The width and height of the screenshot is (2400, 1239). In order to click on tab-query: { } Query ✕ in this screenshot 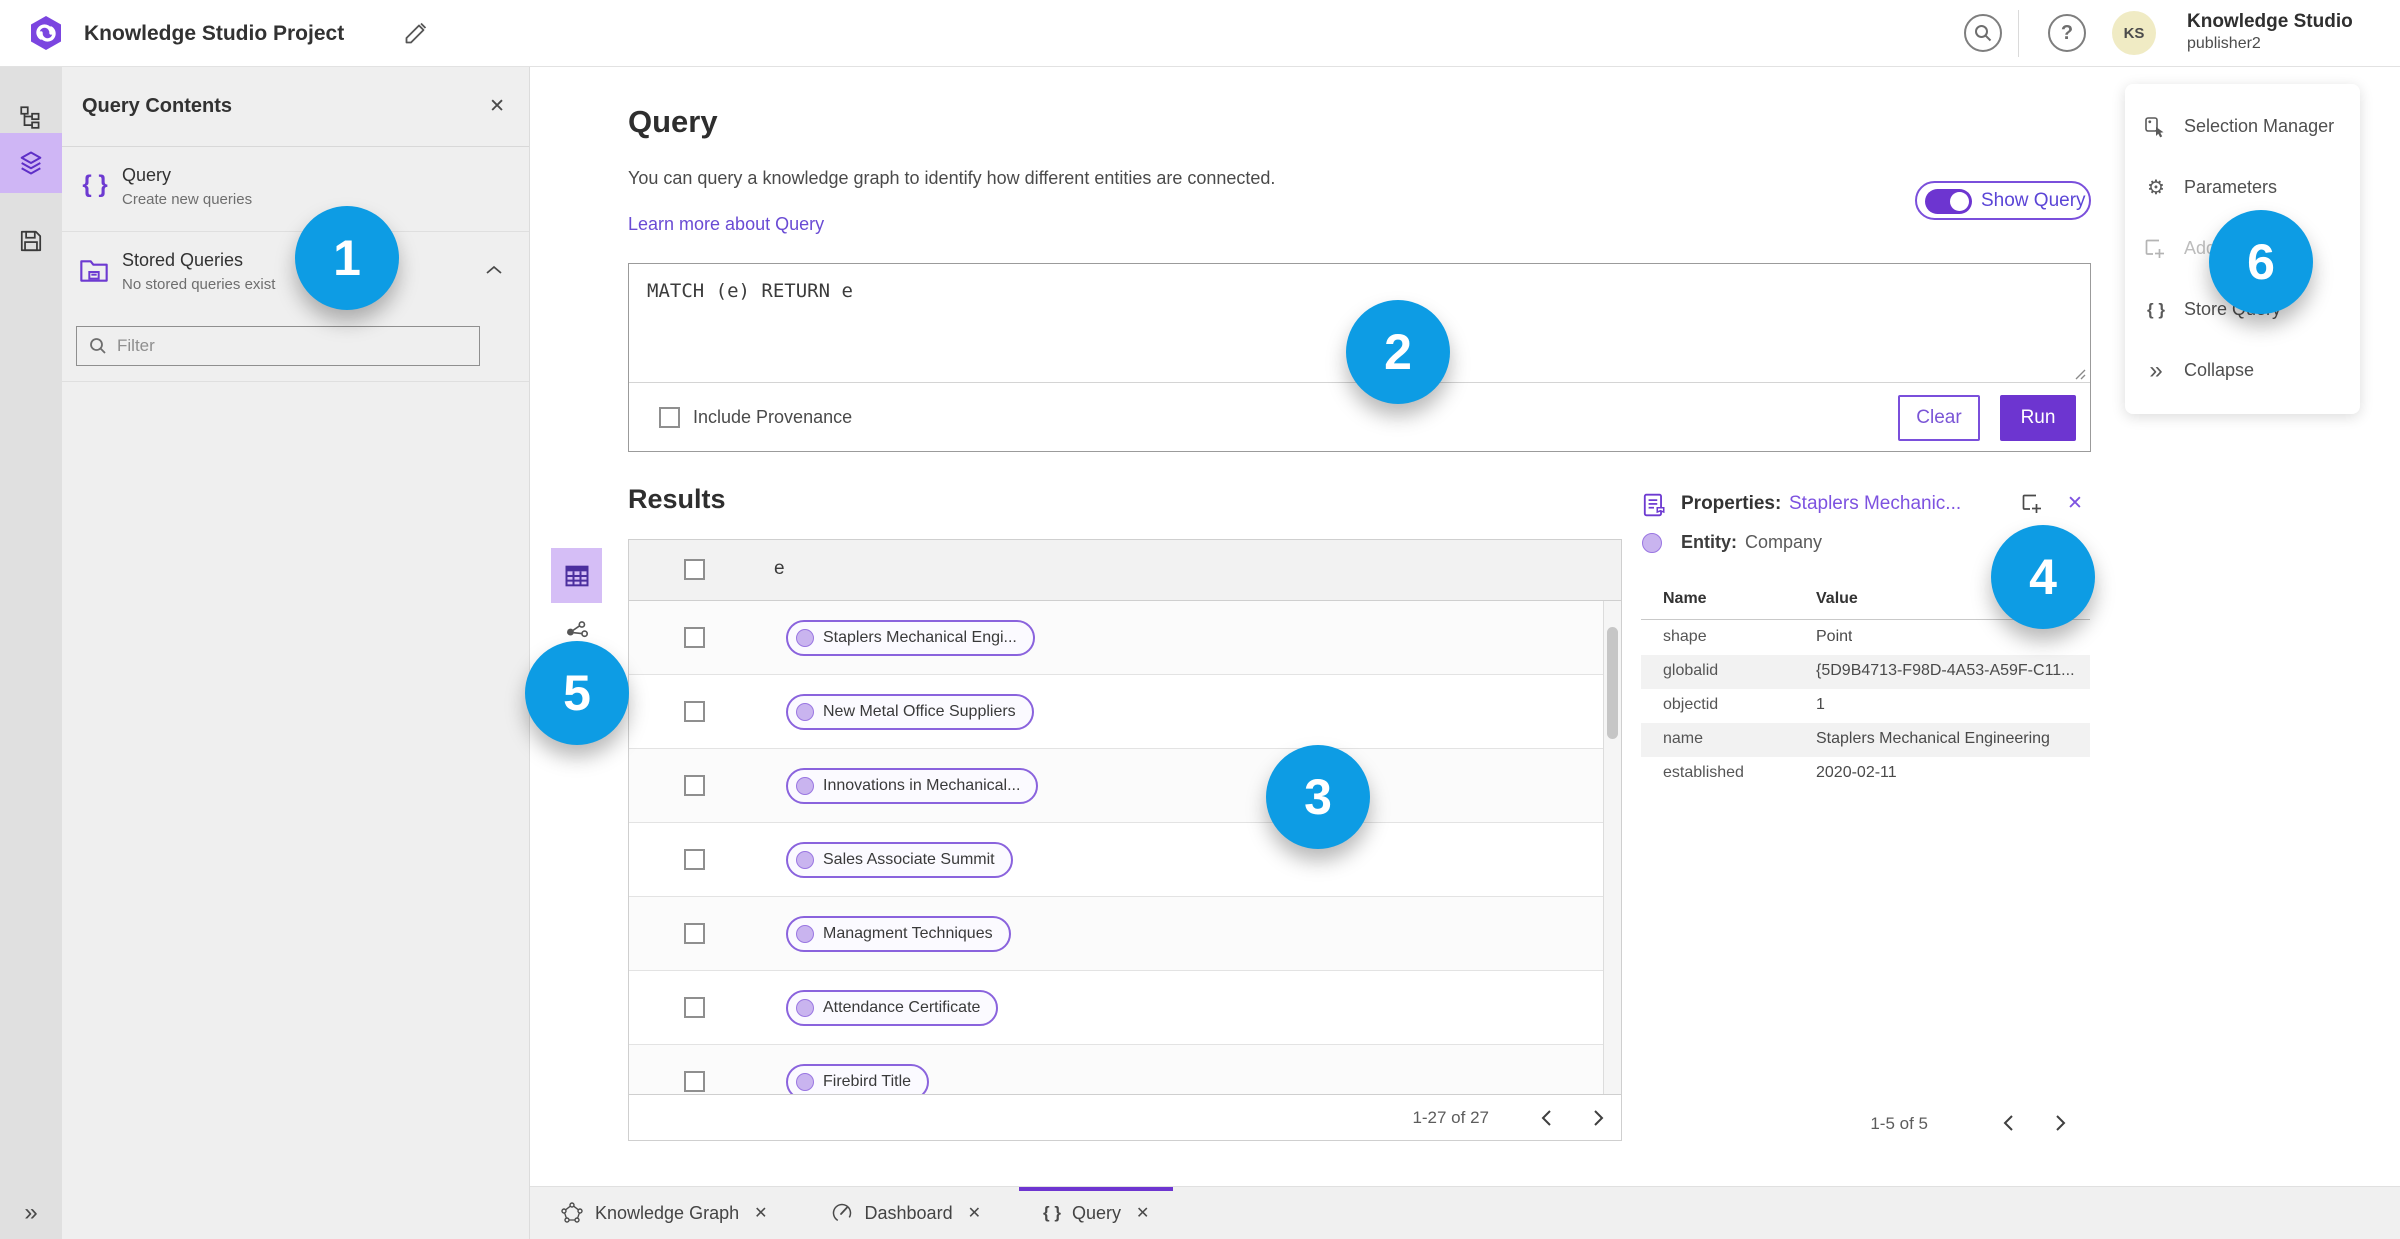, I will do `click(1096, 1213)`.